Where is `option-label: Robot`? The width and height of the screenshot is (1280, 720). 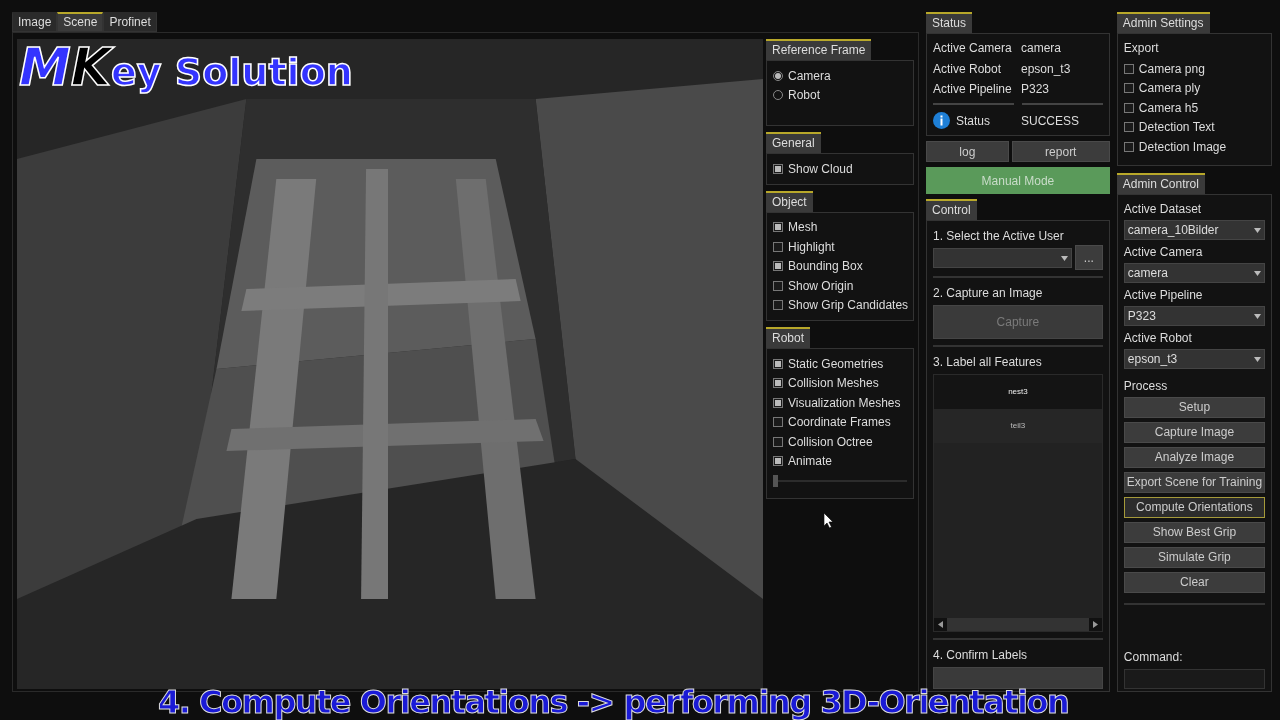
option-label: Robot is located at coordinates (804, 96).